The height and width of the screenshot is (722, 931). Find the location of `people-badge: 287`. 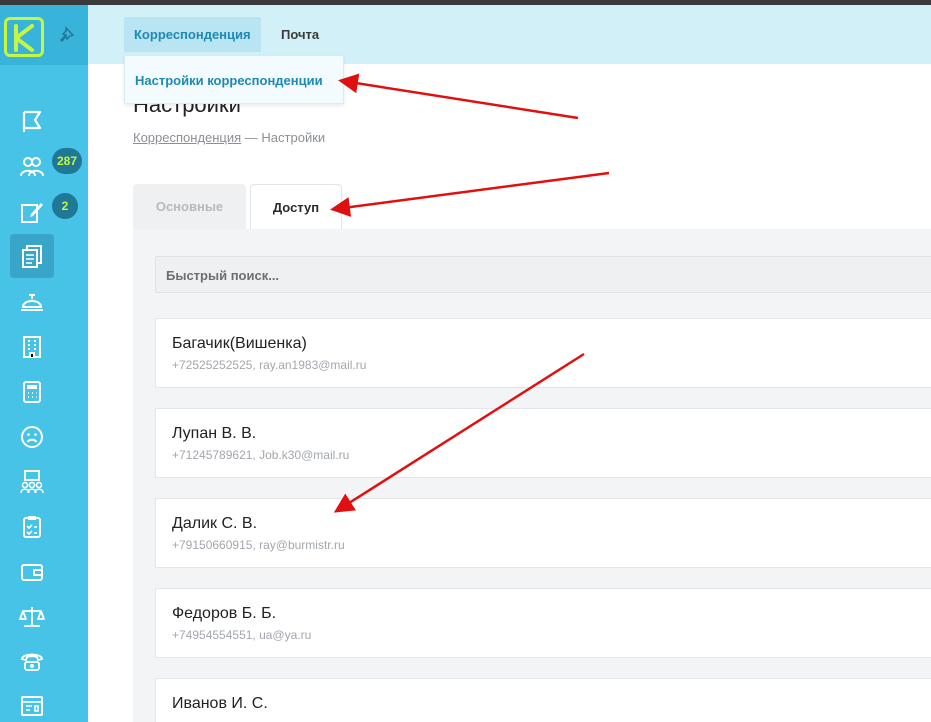

people-badge: 287 is located at coordinates (67, 161).